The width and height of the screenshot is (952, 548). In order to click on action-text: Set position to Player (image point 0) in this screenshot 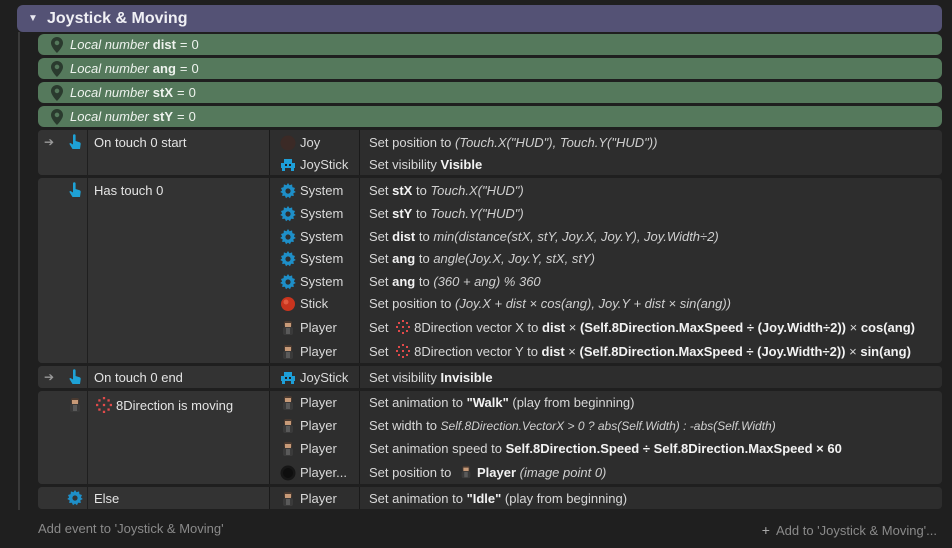, I will do `click(488, 472)`.